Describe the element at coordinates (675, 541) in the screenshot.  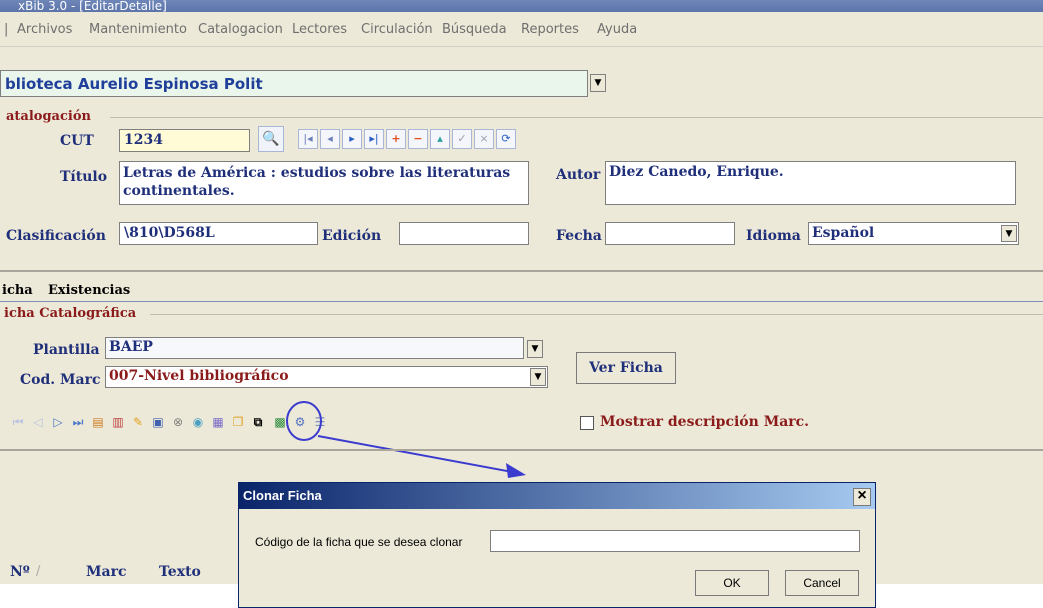
I see `clone-code-input` at that location.